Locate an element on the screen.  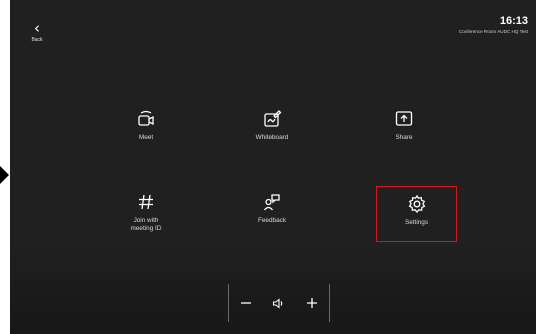
minus-icon is located at coordinates (245, 303).